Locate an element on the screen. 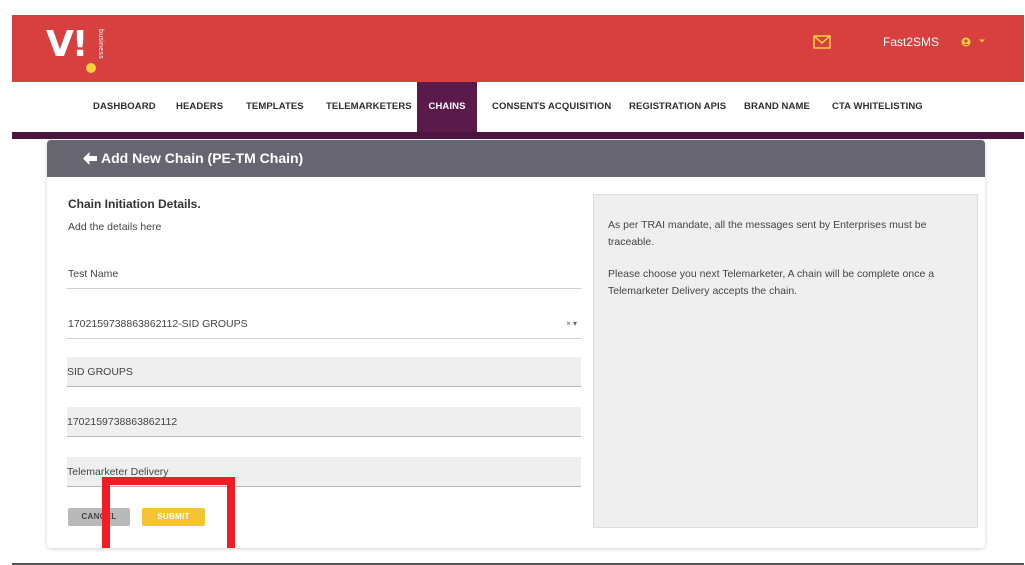 This screenshot has width=1025, height=565. nav-item-chains: CHAINS is located at coordinates (447, 107).